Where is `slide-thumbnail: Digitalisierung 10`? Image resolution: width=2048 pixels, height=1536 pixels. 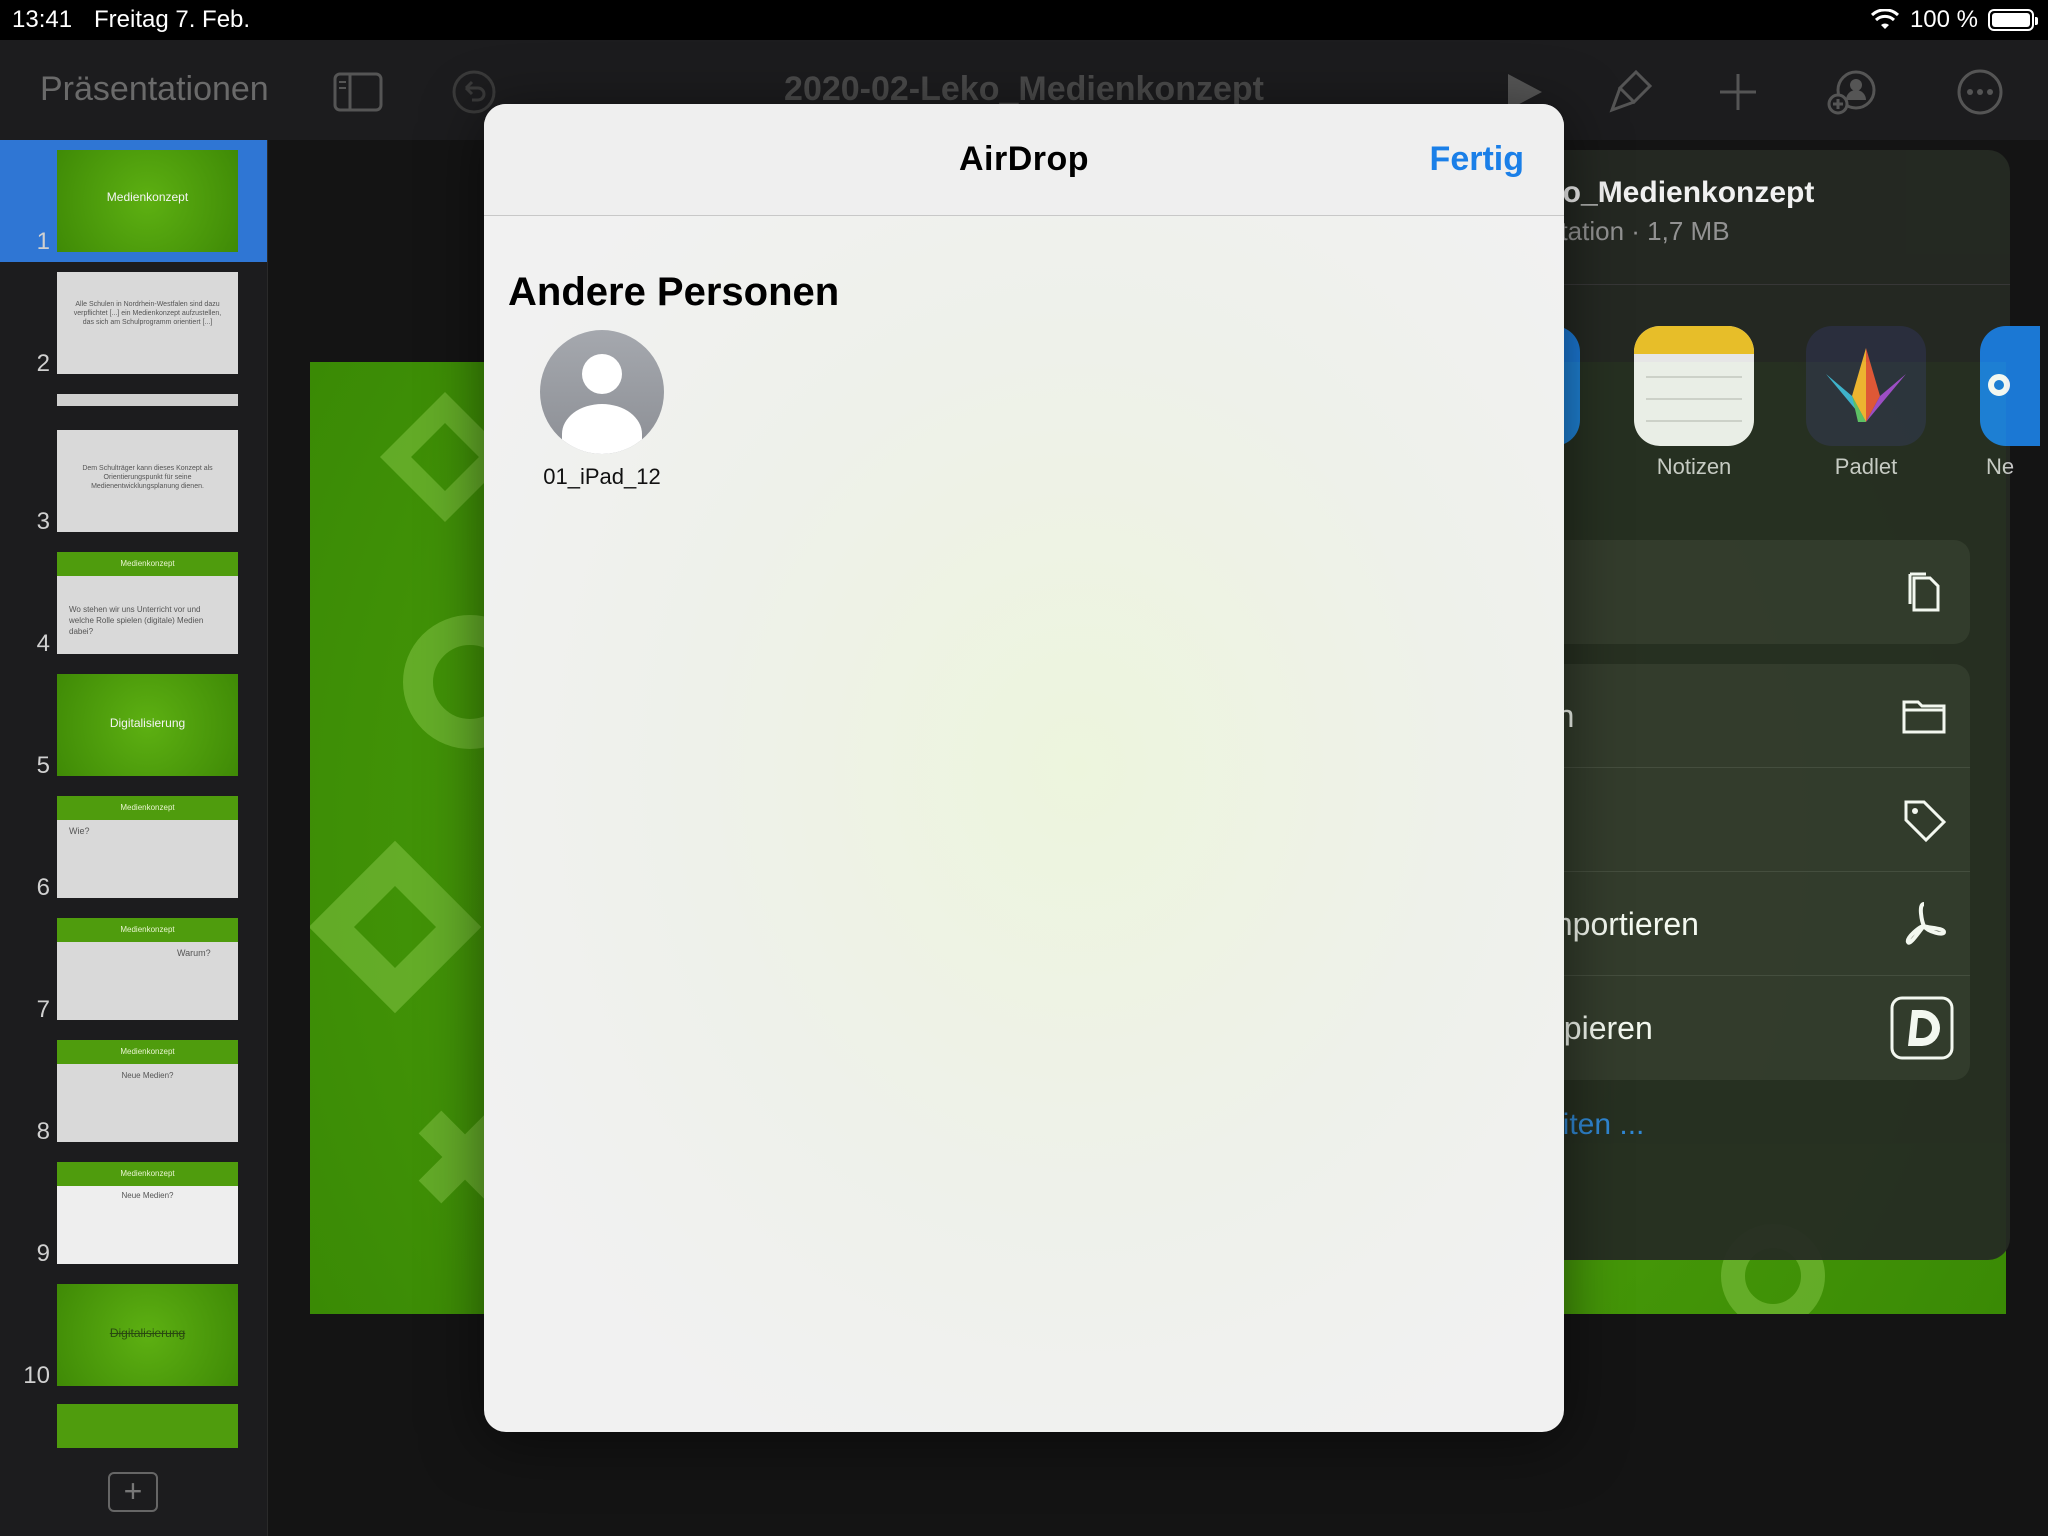 slide-thumbnail: Digitalisierung 10 is located at coordinates (133, 1335).